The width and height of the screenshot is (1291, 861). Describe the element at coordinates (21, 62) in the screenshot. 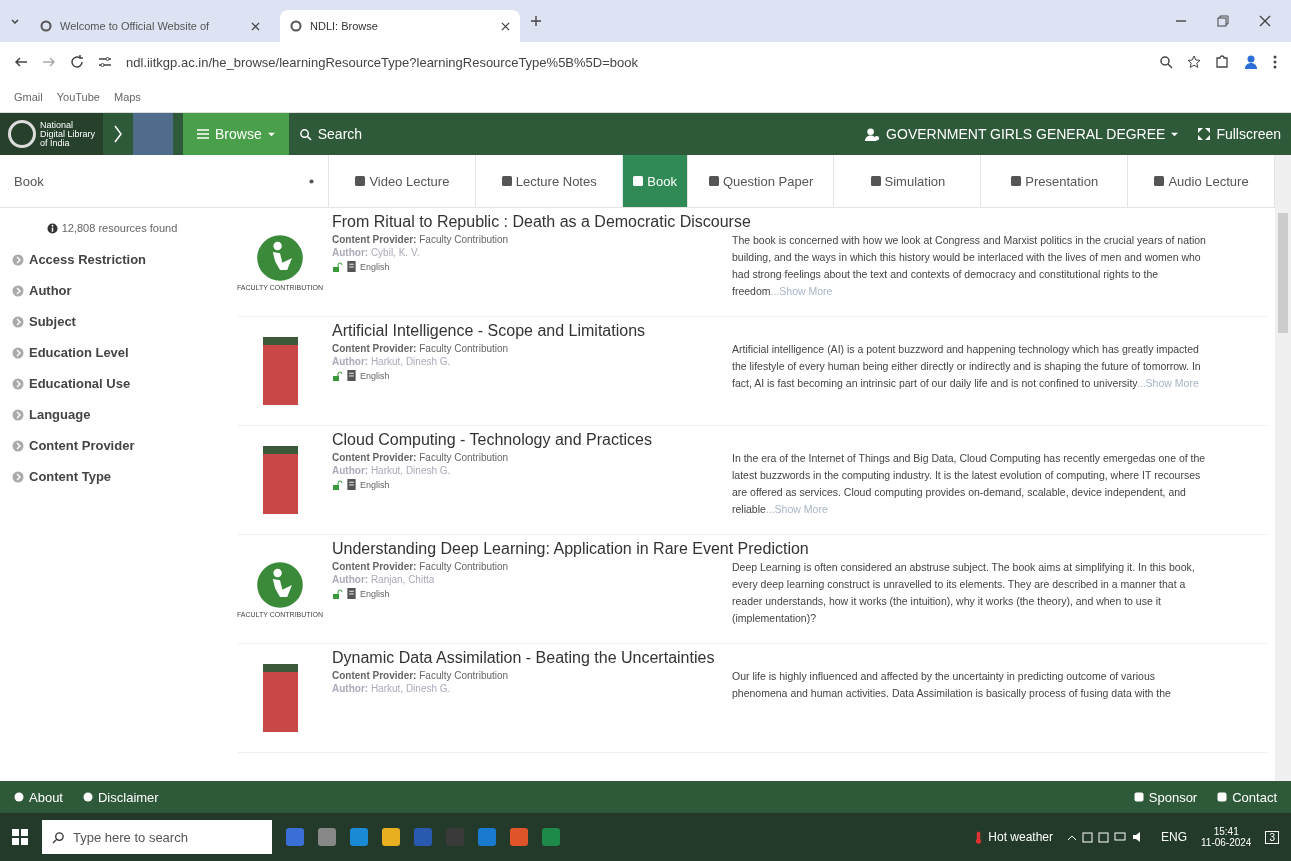

I see `back-icon` at that location.